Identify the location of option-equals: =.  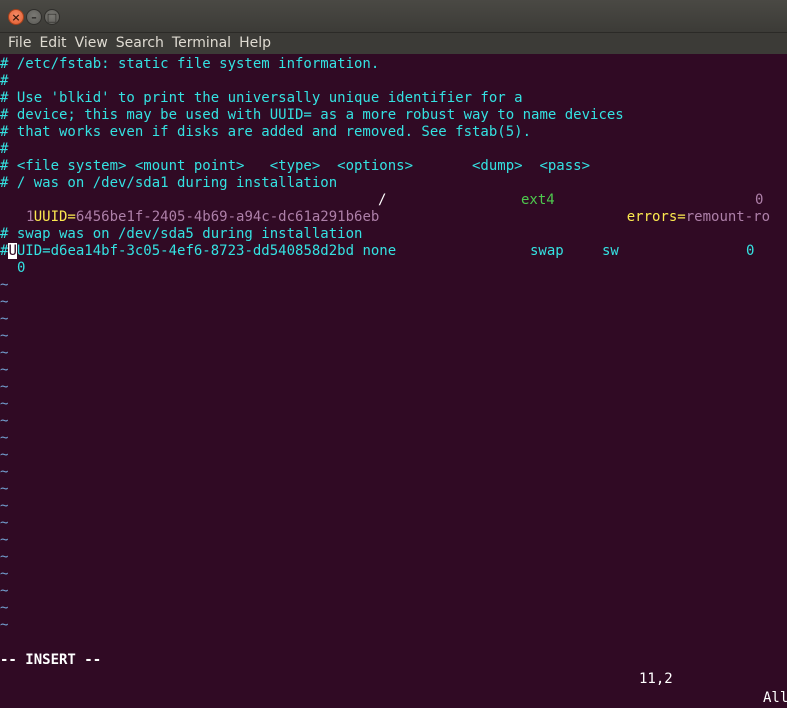
(681, 217).